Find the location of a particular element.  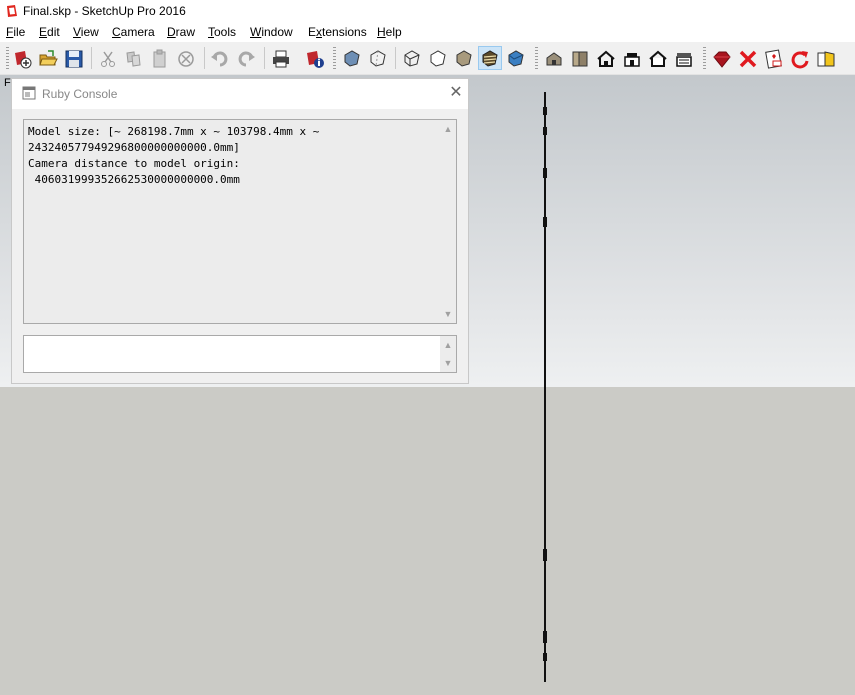

output-line: Camera distance to model origin: is located at coordinates (134, 163).